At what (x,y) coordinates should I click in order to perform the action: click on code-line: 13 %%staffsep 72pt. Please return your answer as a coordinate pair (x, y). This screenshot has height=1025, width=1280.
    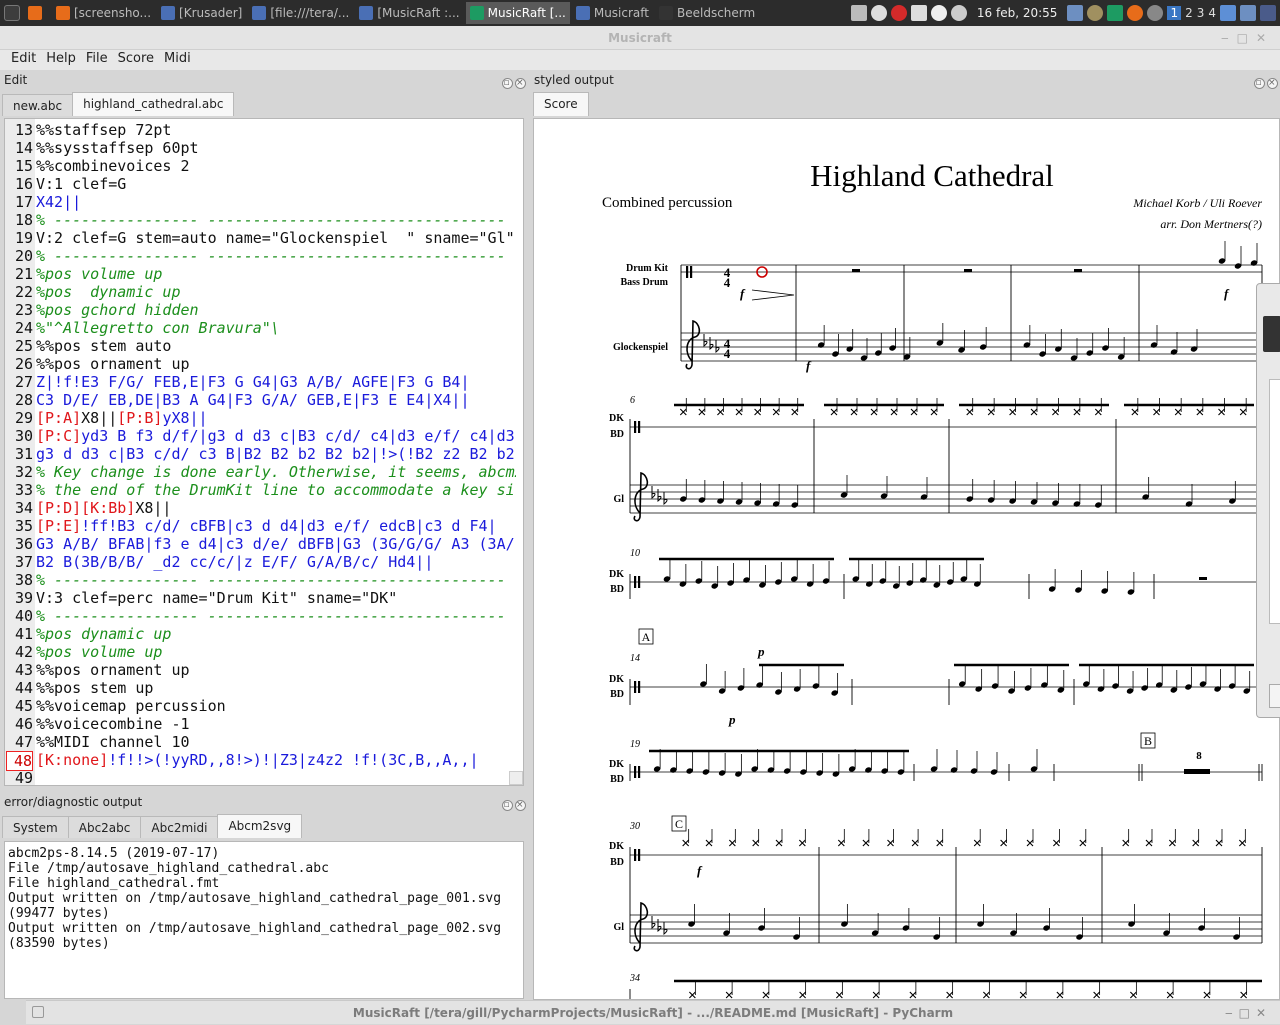
    Looking at the image, I should click on (264, 130).